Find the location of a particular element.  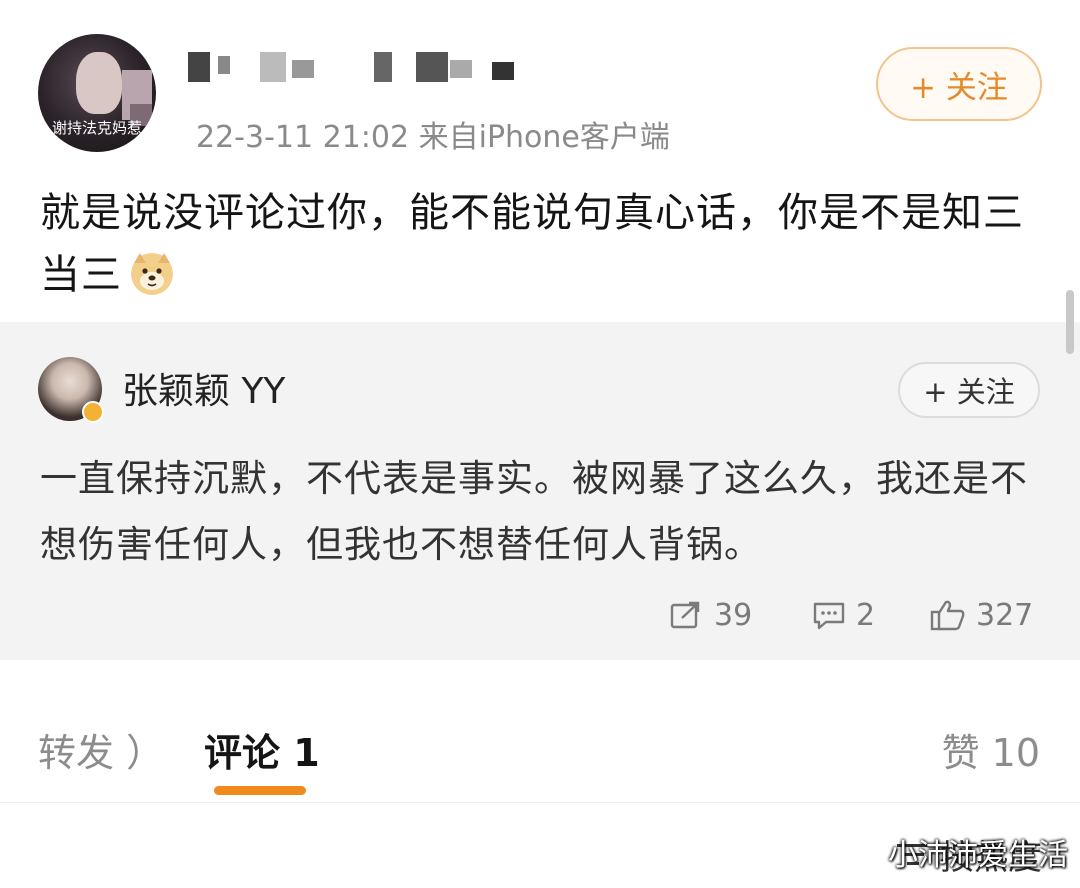

source-watermark: 小沛沛爱生活 is located at coordinates (978, 855).